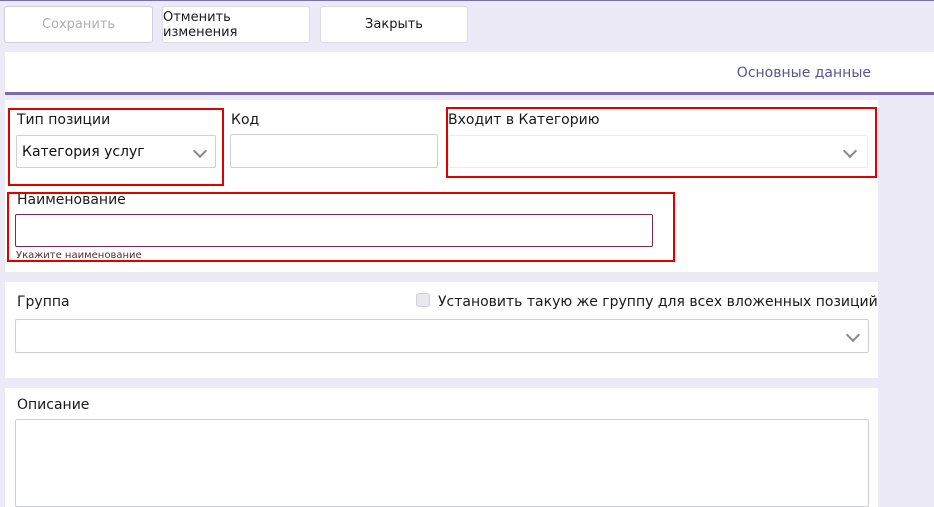 The image size is (934, 507). Describe the element at coordinates (334, 230) in the screenshot. I see `name-input` at that location.